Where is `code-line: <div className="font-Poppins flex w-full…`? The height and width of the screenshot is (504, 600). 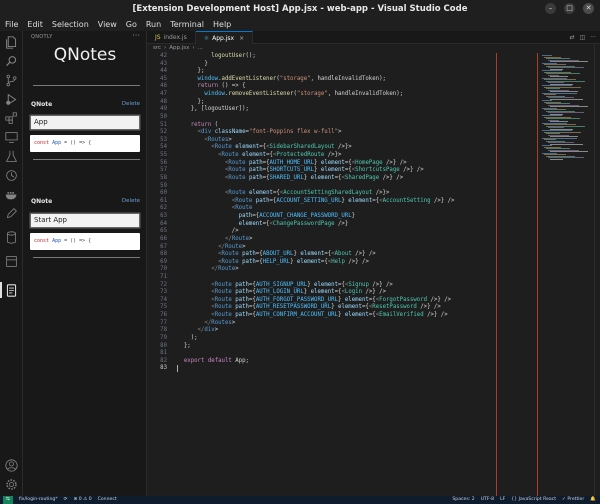
code-line: <div className="font-Poppins flex w-full… is located at coordinates (259, 132).